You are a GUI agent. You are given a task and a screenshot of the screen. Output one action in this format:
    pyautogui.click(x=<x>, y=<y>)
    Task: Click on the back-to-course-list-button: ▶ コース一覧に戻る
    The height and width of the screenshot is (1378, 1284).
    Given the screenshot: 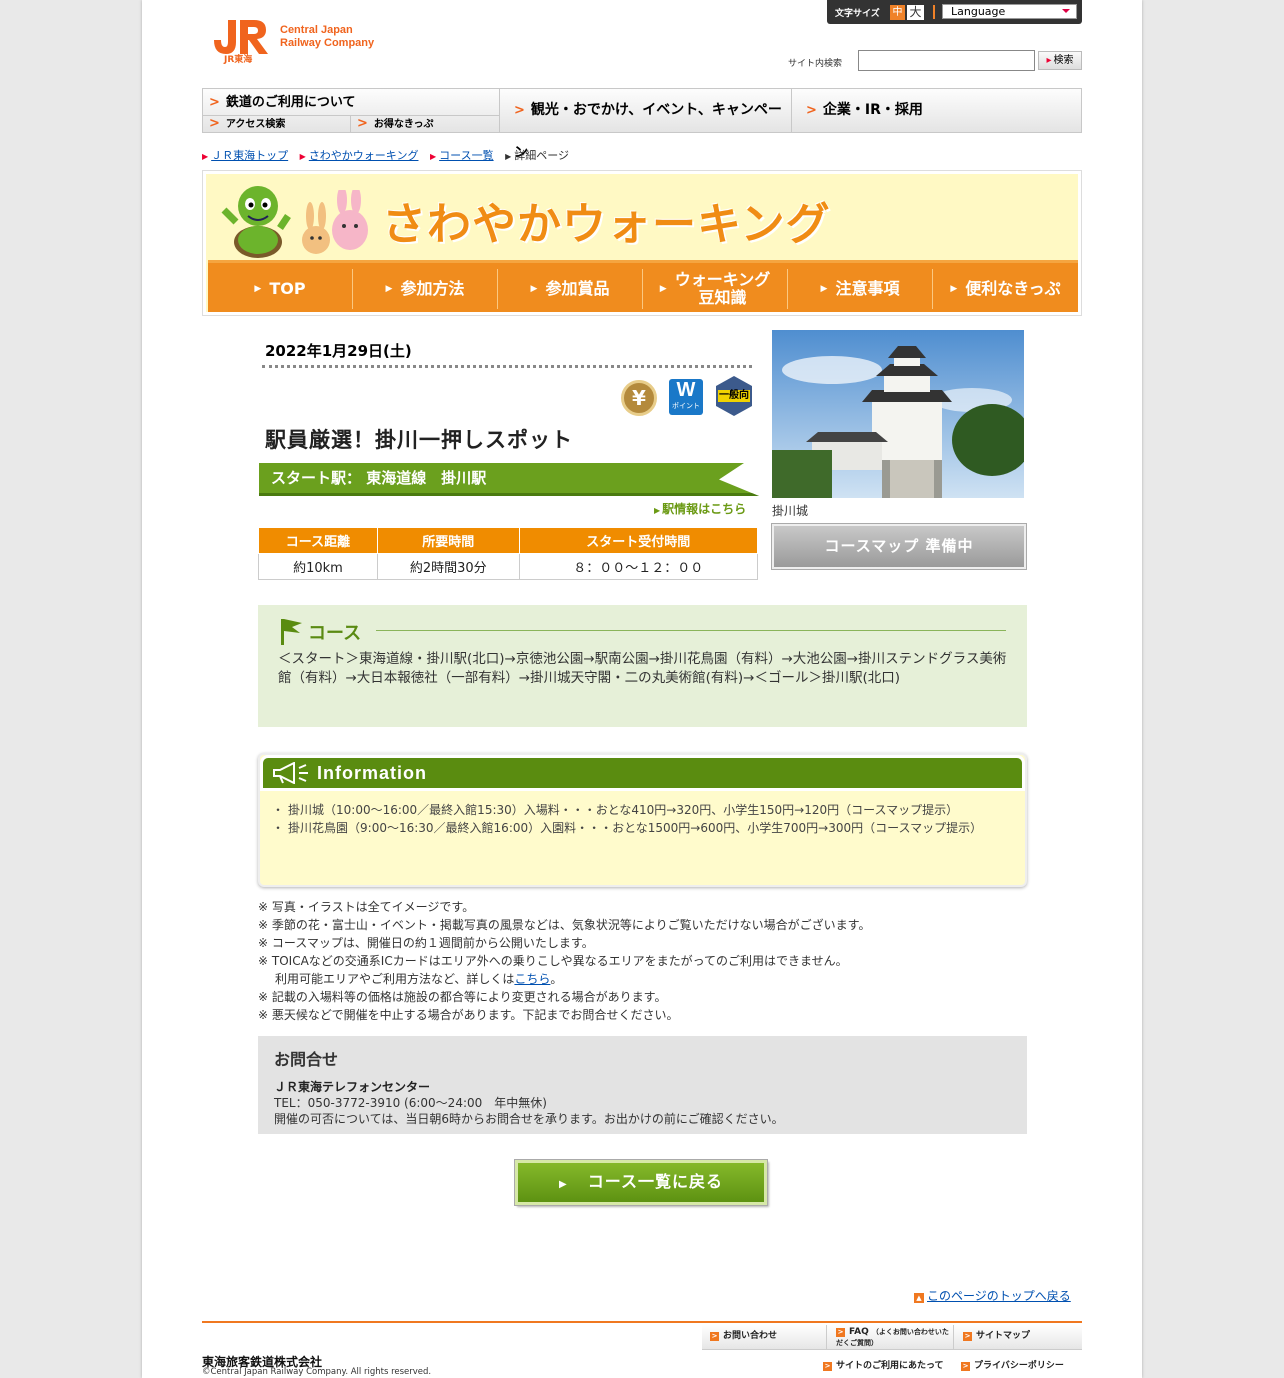 What is the action you would take?
    pyautogui.click(x=641, y=1182)
    